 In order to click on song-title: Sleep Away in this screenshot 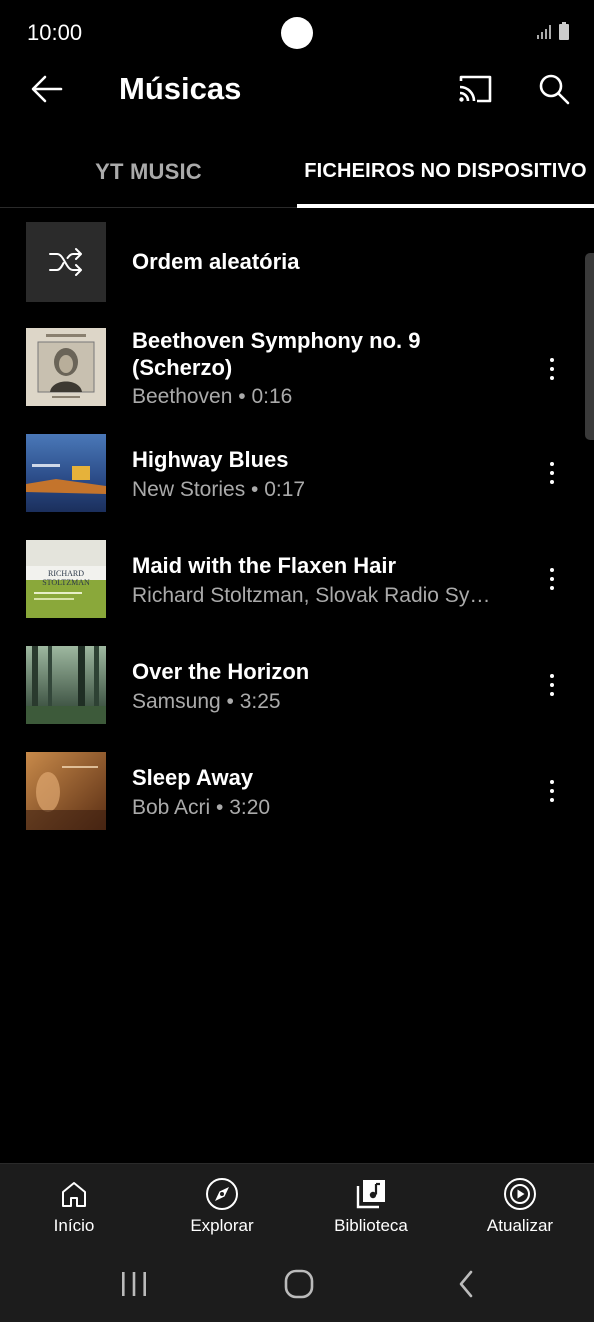, I will do `click(193, 777)`.